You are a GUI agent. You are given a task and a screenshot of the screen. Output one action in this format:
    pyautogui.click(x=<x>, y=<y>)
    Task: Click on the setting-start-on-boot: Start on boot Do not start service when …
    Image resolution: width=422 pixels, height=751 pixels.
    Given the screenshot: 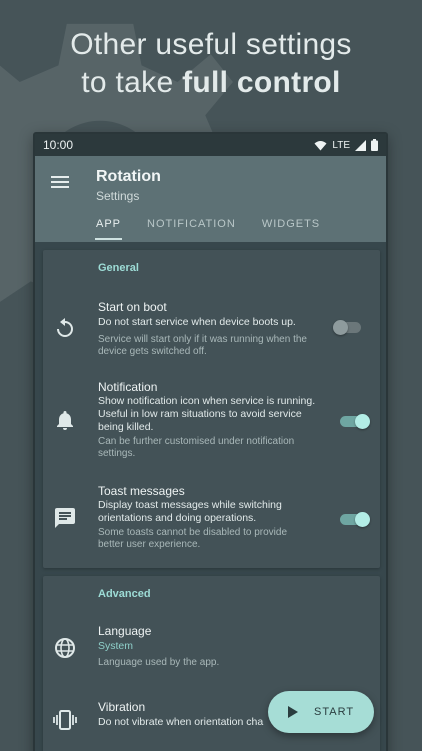 What is the action you would take?
    pyautogui.click(x=211, y=329)
    